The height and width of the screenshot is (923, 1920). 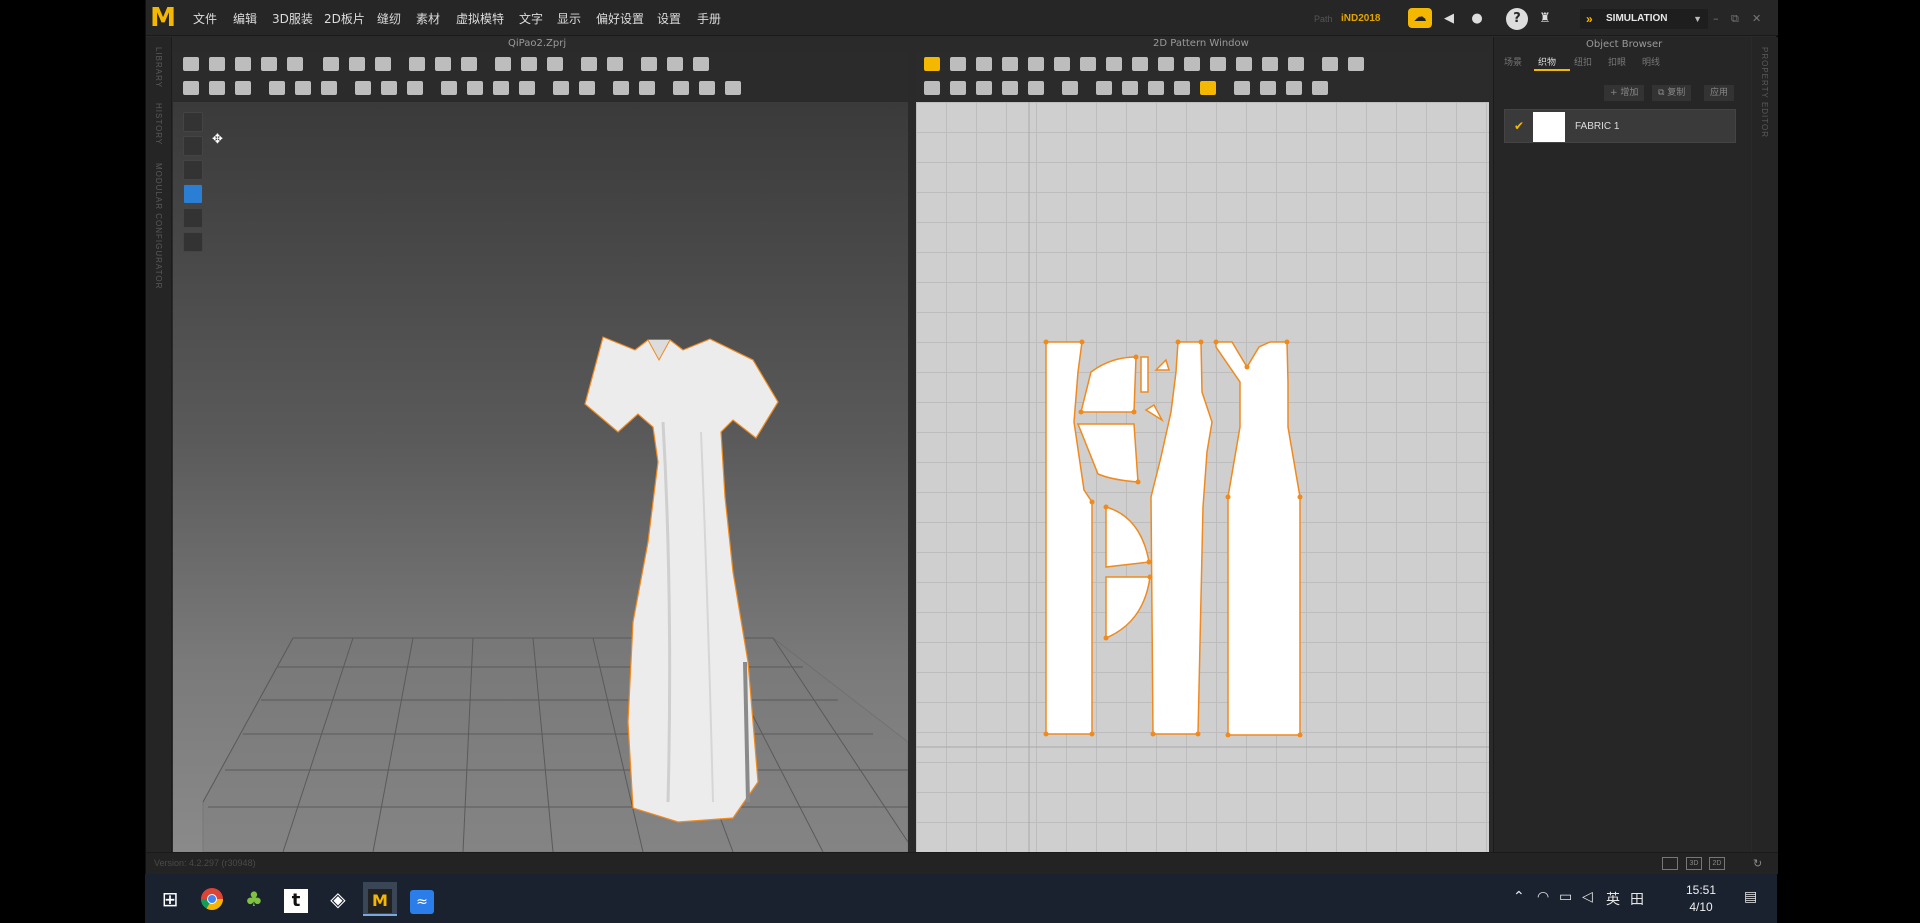 What do you see at coordinates (331, 64) in the screenshot?
I see `tool-3d-f` at bounding box center [331, 64].